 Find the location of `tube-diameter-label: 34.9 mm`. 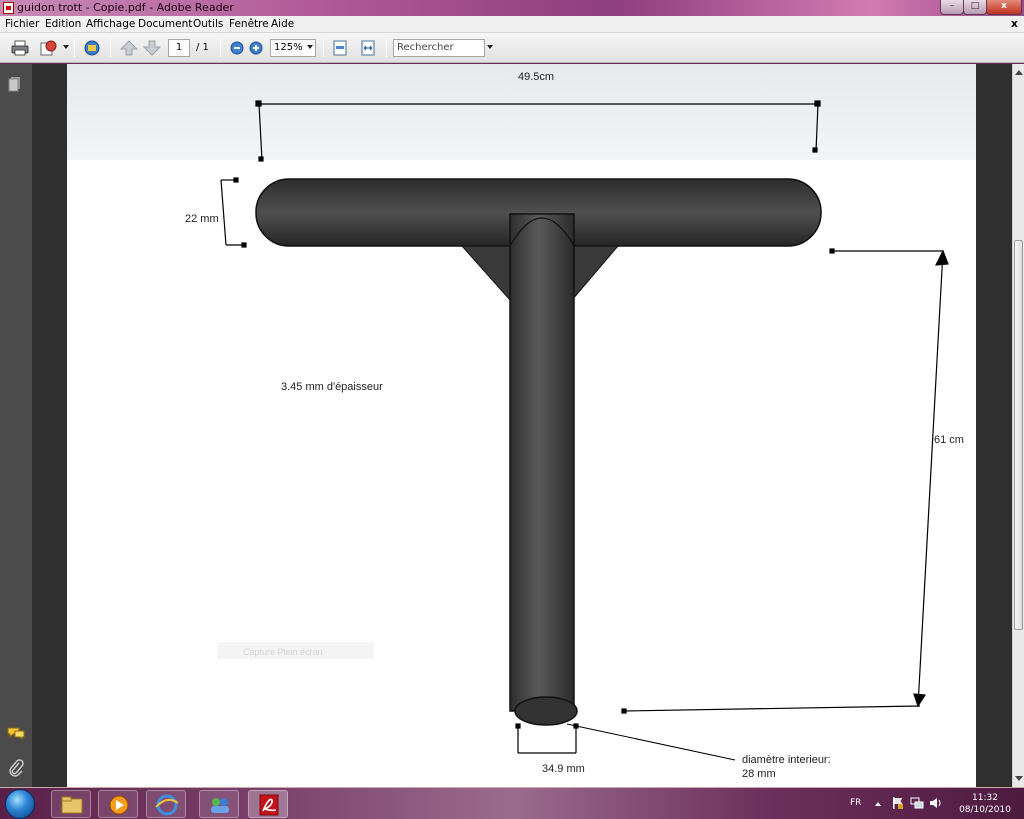

tube-diameter-label: 34.9 mm is located at coordinates (563, 769).